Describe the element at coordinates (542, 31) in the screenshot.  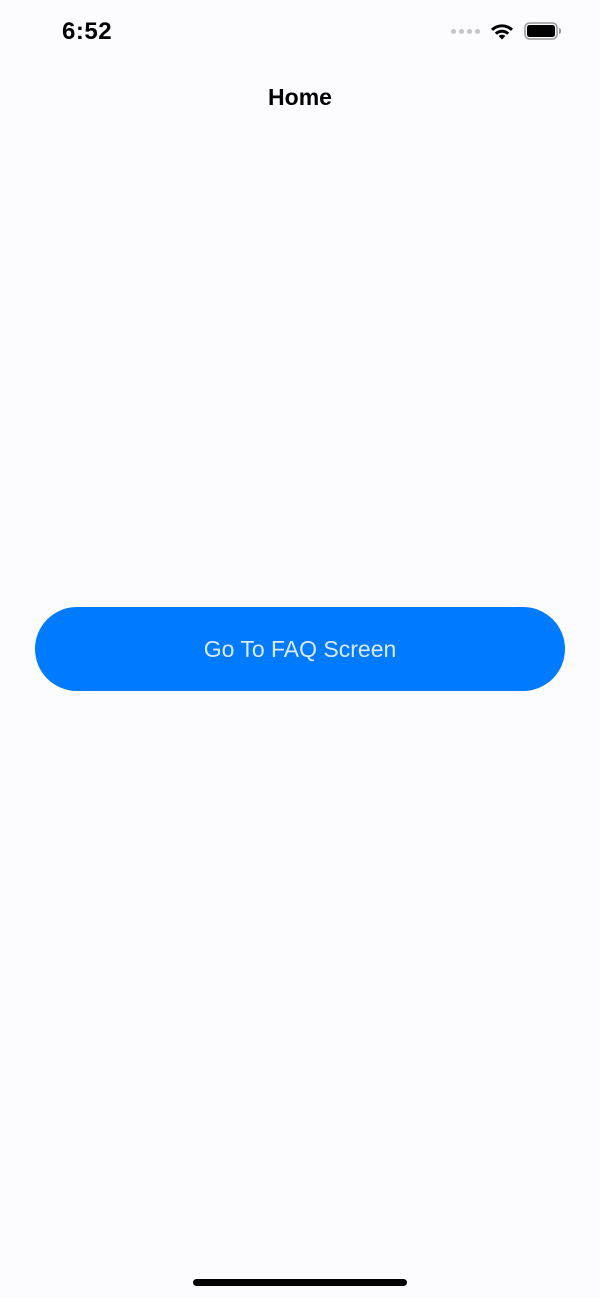
I see `battery-icon` at that location.